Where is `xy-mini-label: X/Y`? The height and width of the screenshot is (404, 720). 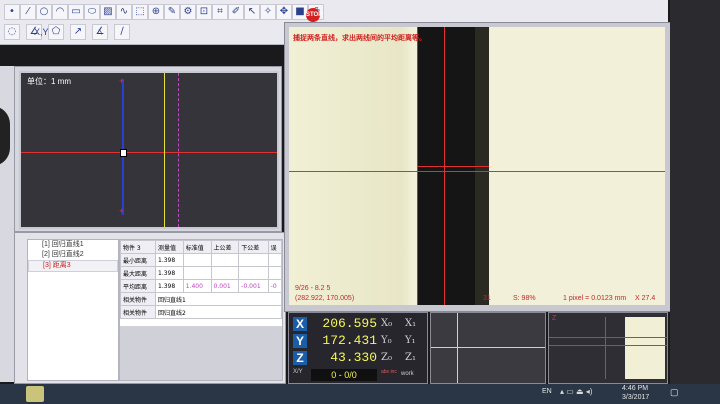
xy-mini-label: X/Y is located at coordinates (298, 372).